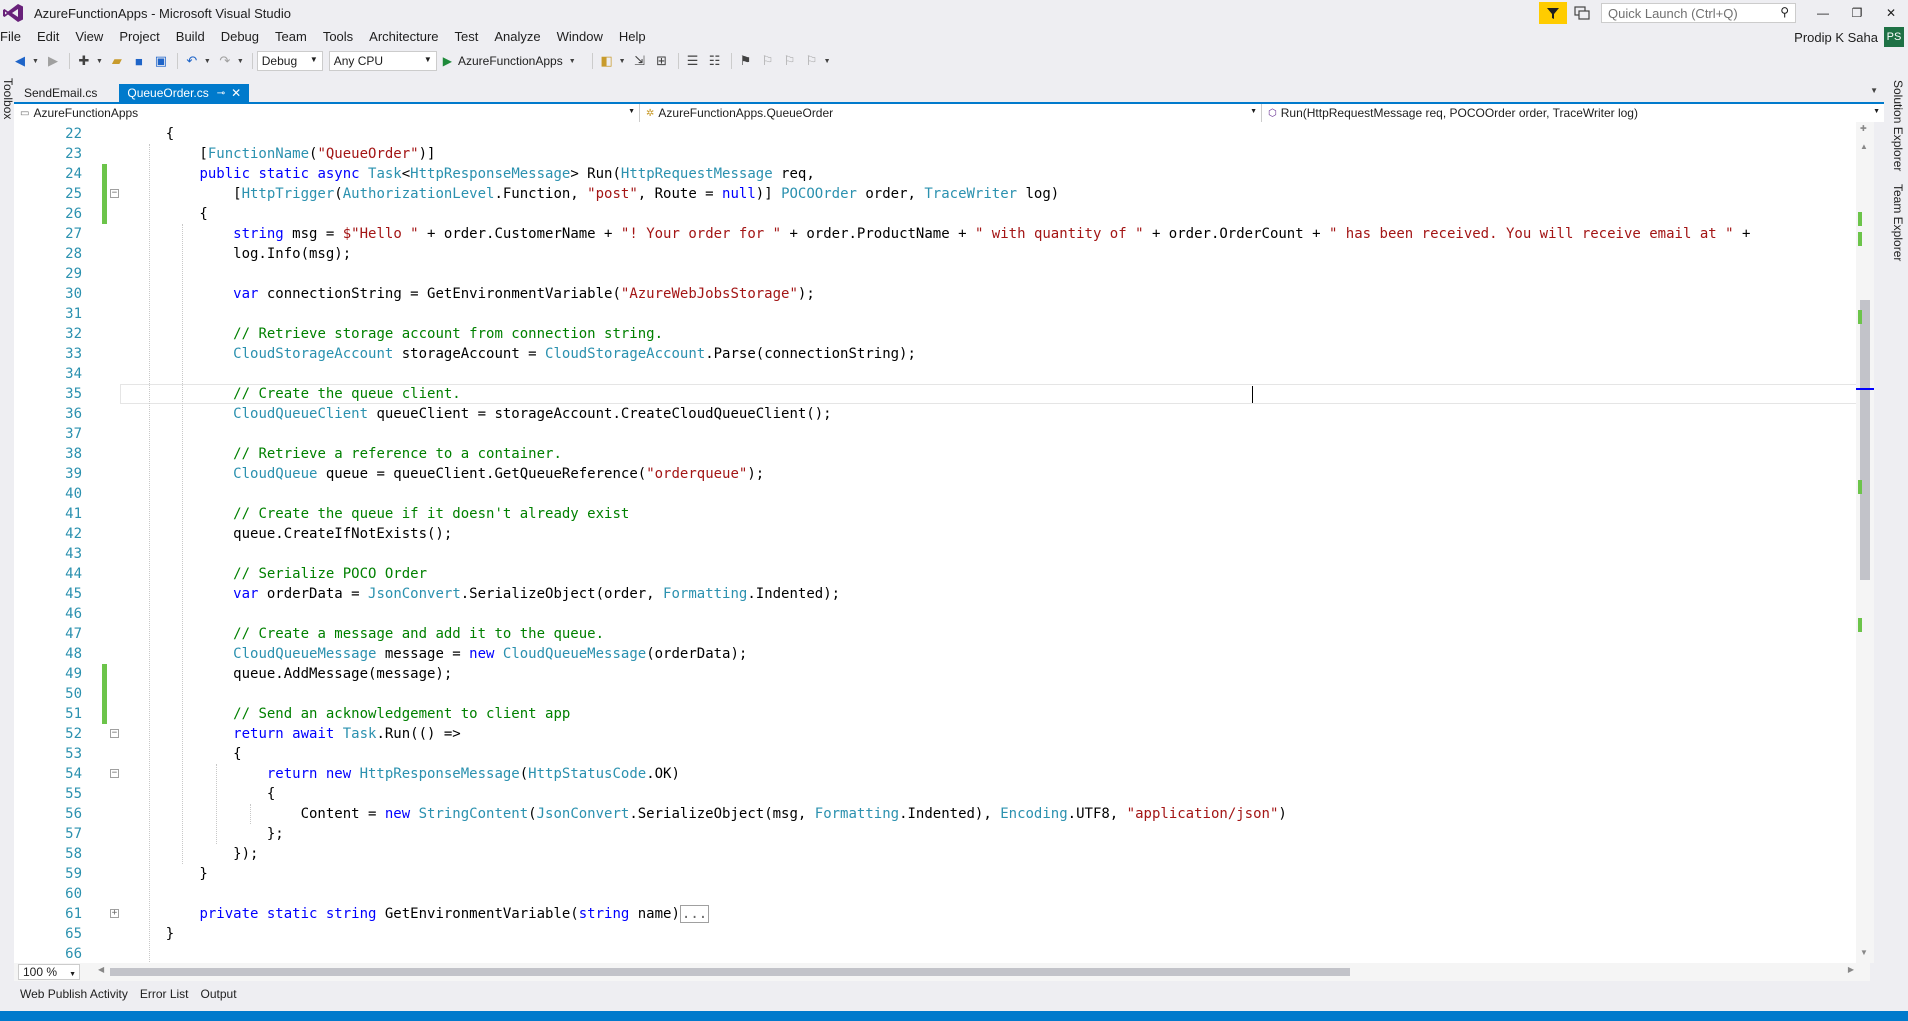  Describe the element at coordinates (184, 93) in the screenshot. I see `tab-queueorder: QueueOrder.cs ⊸ ✕` at that location.